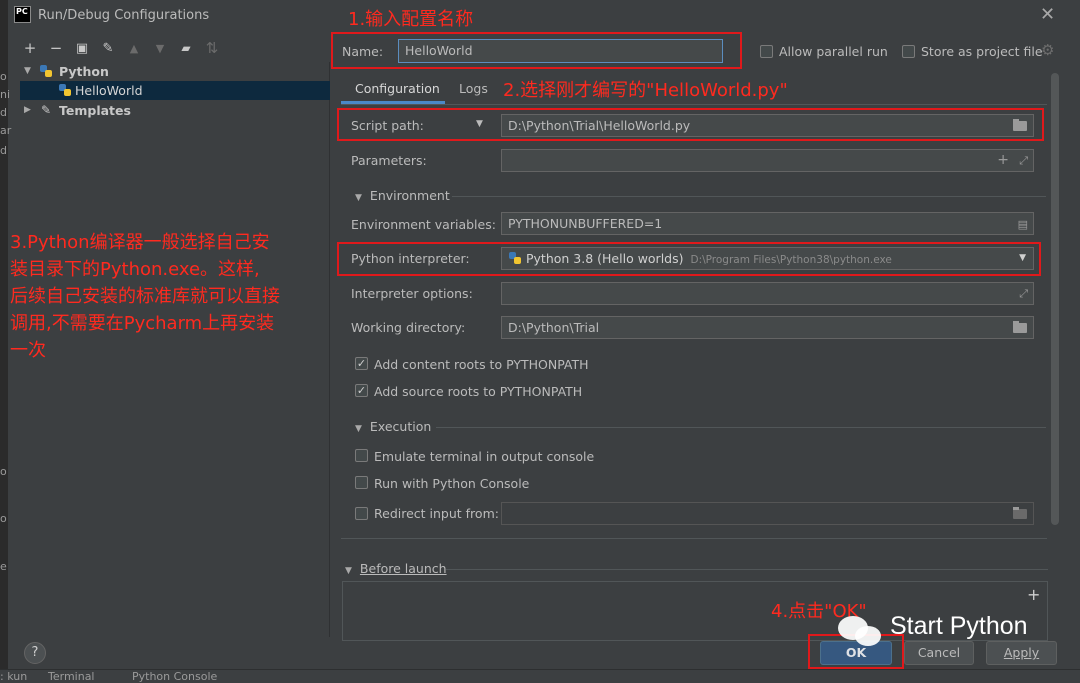  What do you see at coordinates (361, 513) in the screenshot?
I see `redirect-input-checkbox` at bounding box center [361, 513].